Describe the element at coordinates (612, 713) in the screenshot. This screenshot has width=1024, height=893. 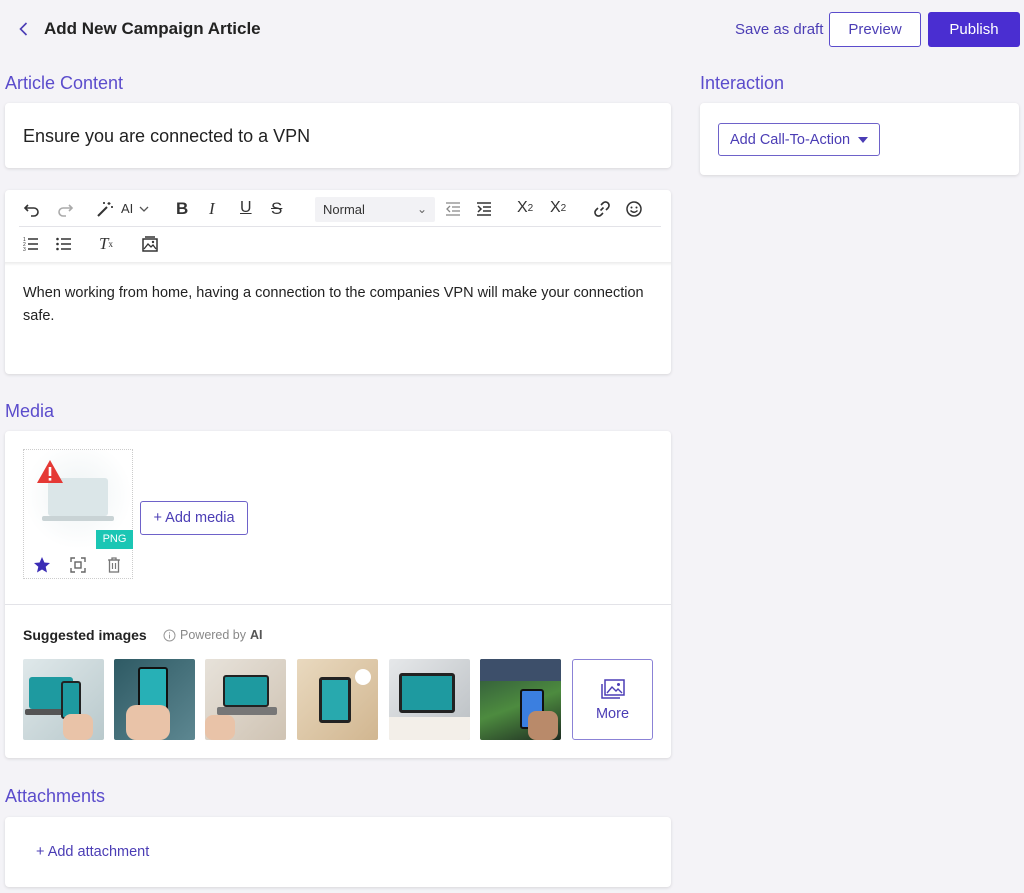
I see `more-label: More` at that location.